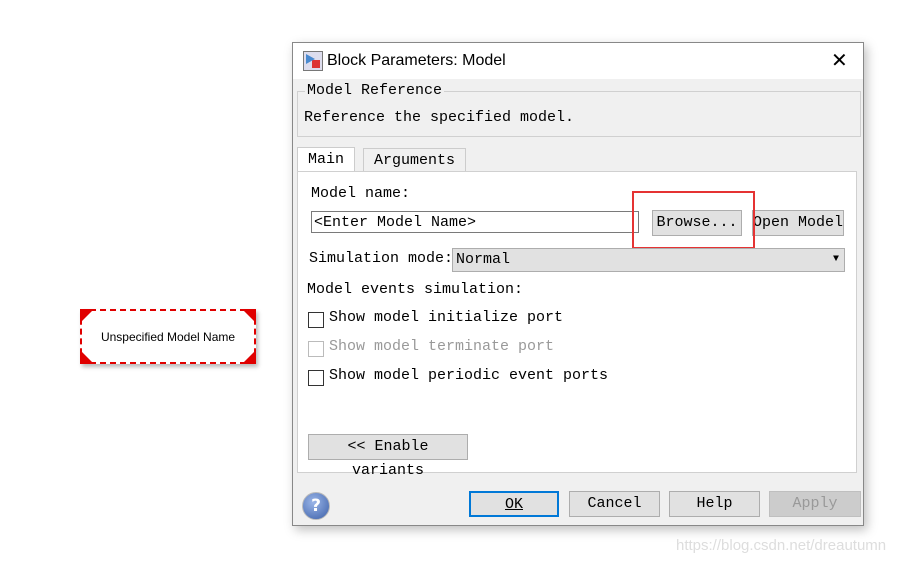 The width and height of the screenshot is (902, 563). What do you see at coordinates (648, 260) in the screenshot?
I see `simulation-mode-select: Normal ▼` at bounding box center [648, 260].